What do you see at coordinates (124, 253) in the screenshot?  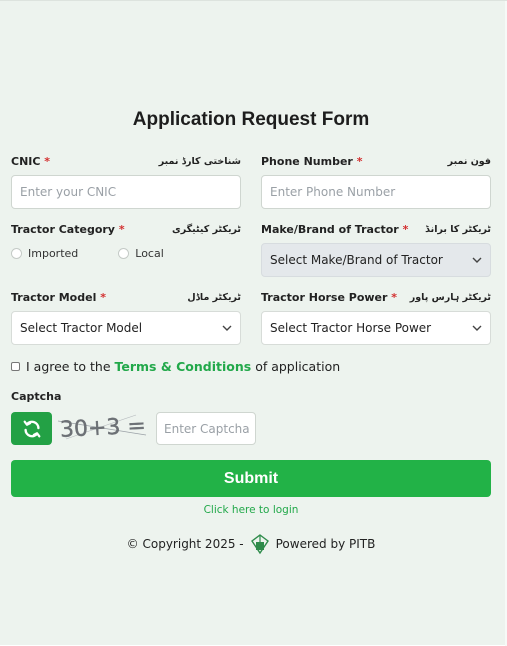 I see `radio-local-circle` at bounding box center [124, 253].